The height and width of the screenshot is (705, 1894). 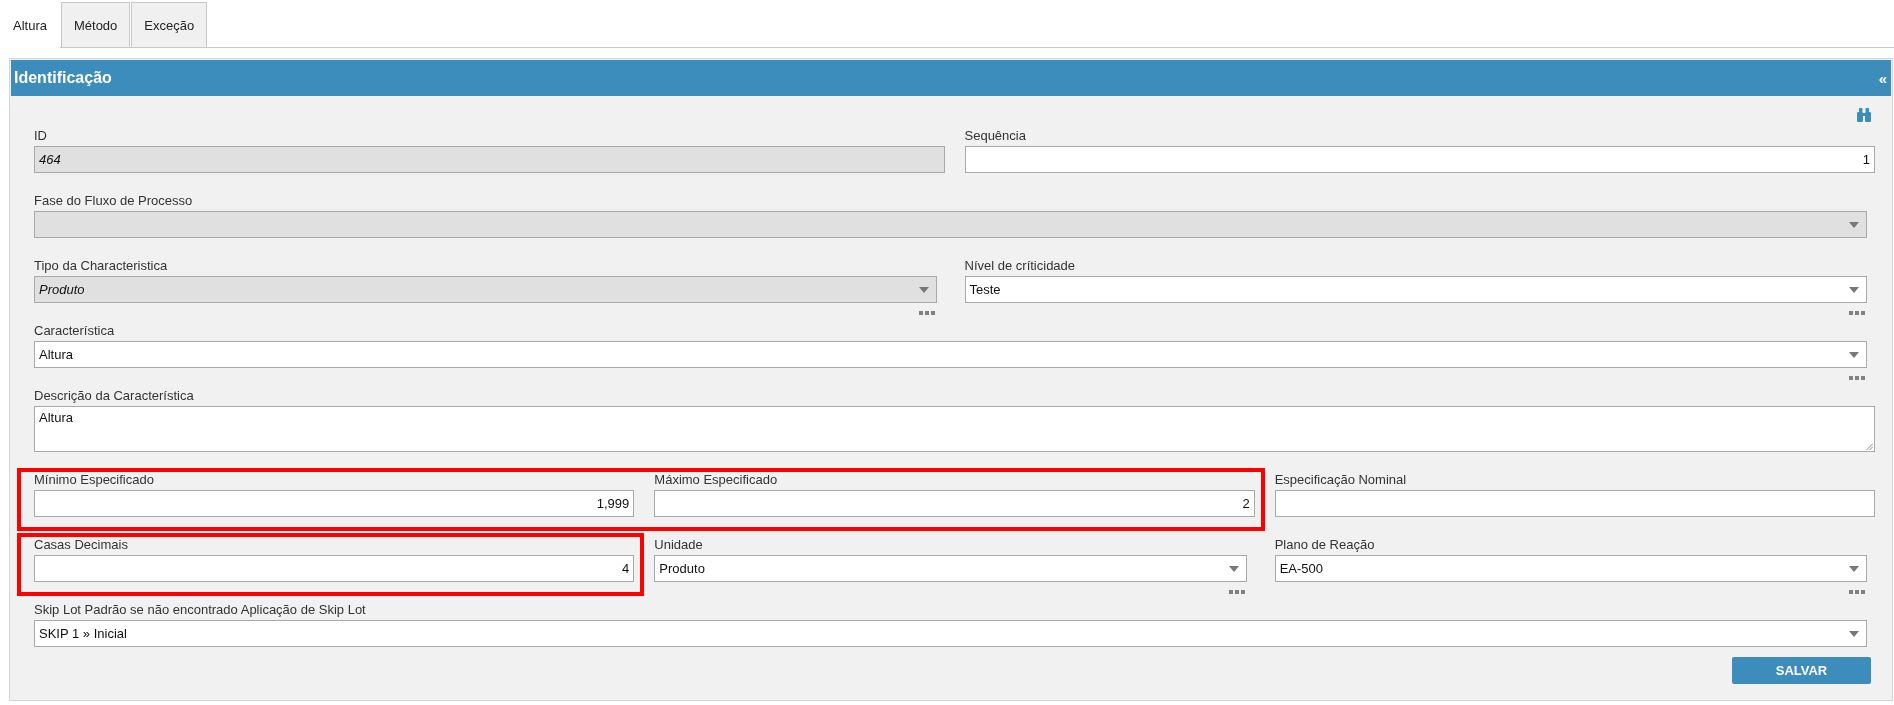 What do you see at coordinates (950, 568) in the screenshot?
I see `dropdown-field: Produto` at bounding box center [950, 568].